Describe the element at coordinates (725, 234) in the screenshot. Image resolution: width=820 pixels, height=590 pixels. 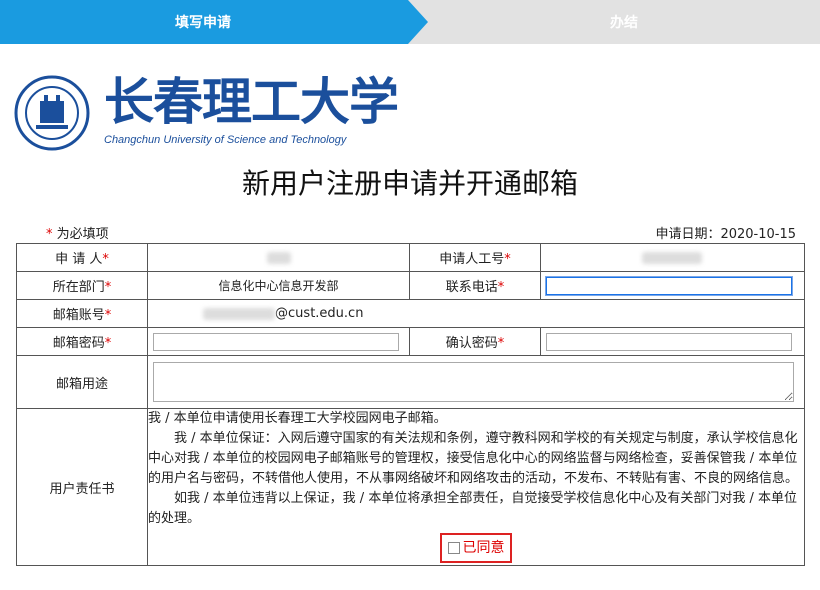
I see `apply-date: 申请日期：2020-10-15` at that location.